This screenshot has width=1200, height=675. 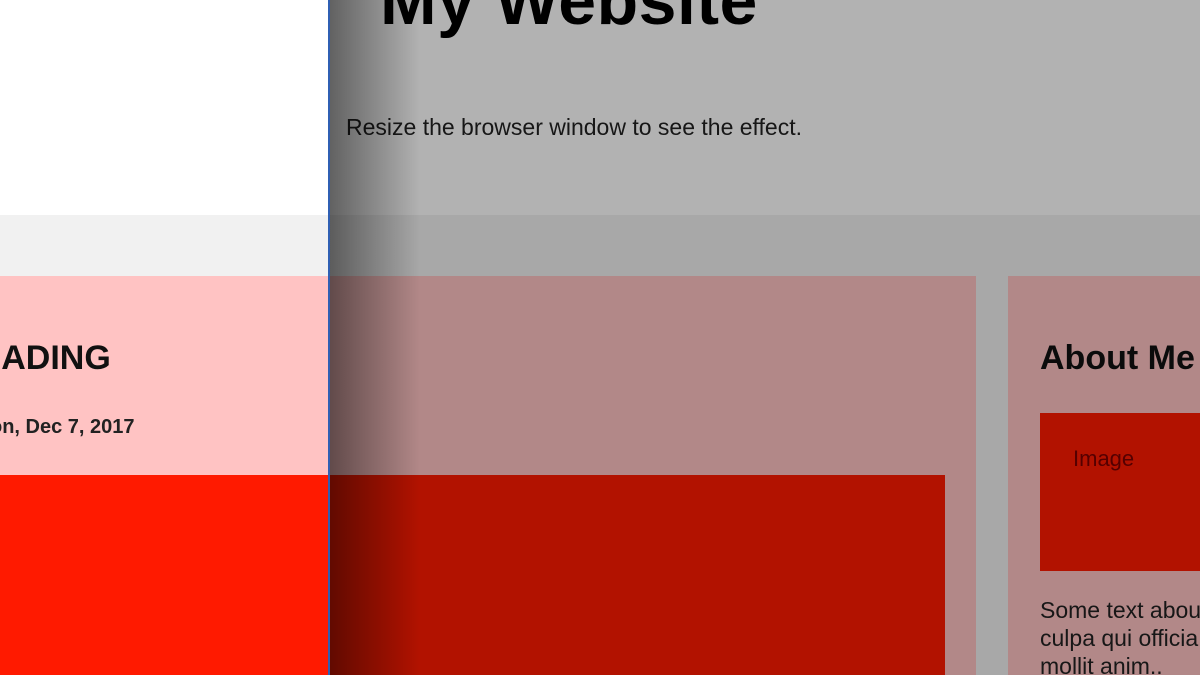 What do you see at coordinates (55, 358) in the screenshot?
I see `post-heading: HEADING` at bounding box center [55, 358].